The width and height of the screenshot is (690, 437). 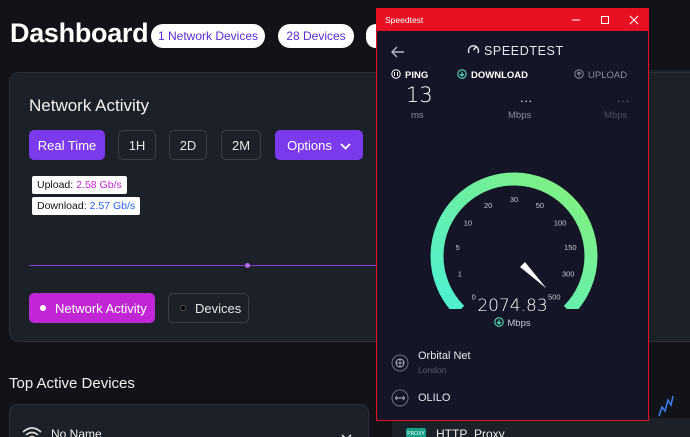 I want to click on speedometer-icon, so click(x=473, y=51).